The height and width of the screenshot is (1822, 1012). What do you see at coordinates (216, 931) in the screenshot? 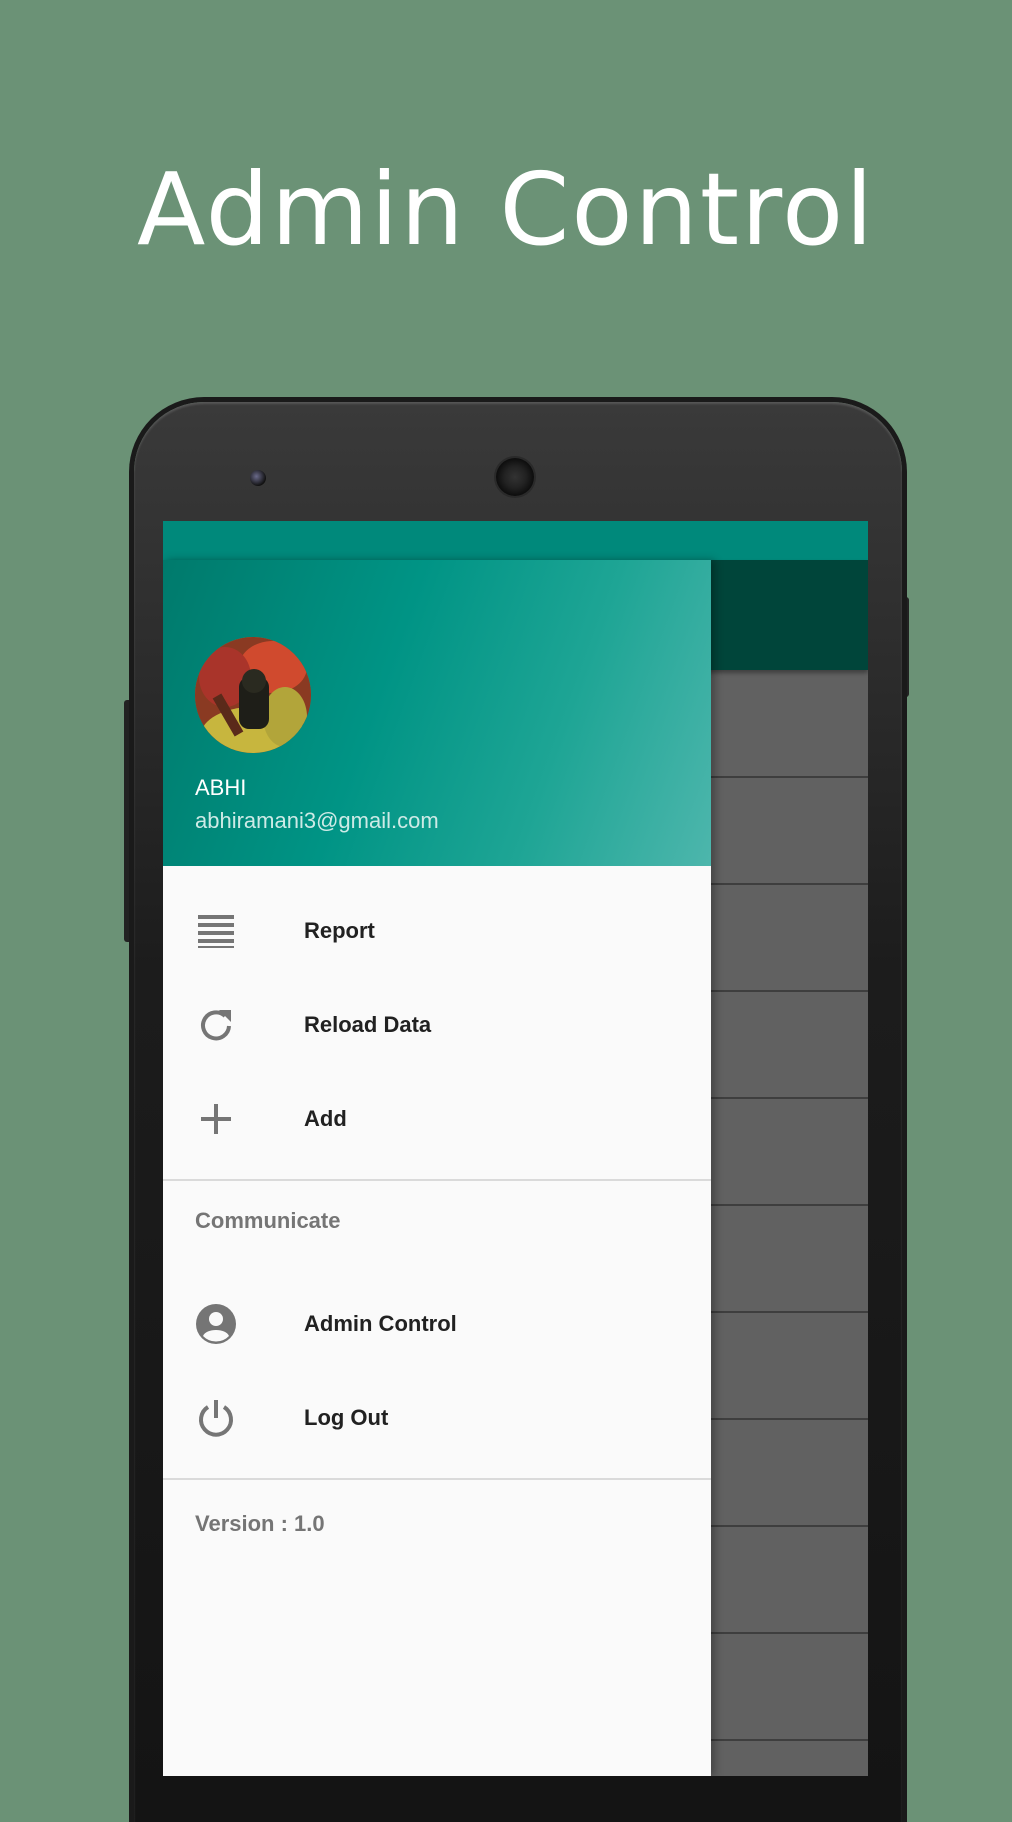
I see `report-list-icon` at bounding box center [216, 931].